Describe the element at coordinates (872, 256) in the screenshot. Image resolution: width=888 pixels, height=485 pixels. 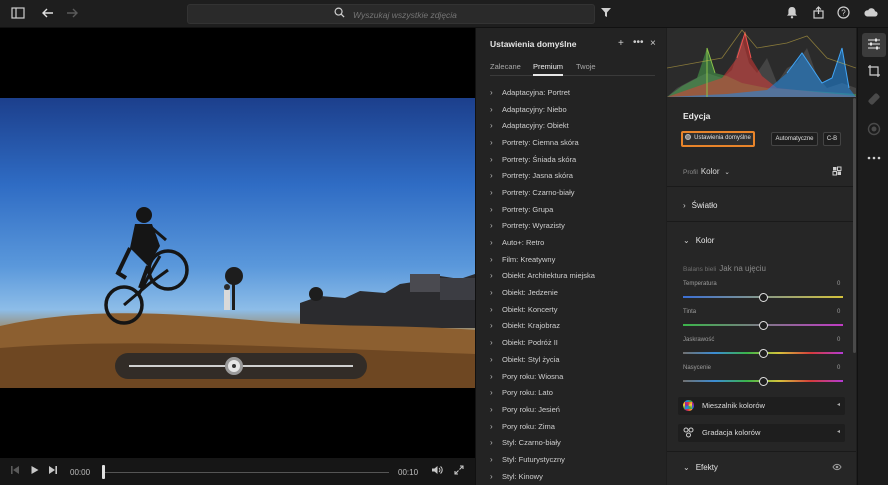
I see `tool-strip` at that location.